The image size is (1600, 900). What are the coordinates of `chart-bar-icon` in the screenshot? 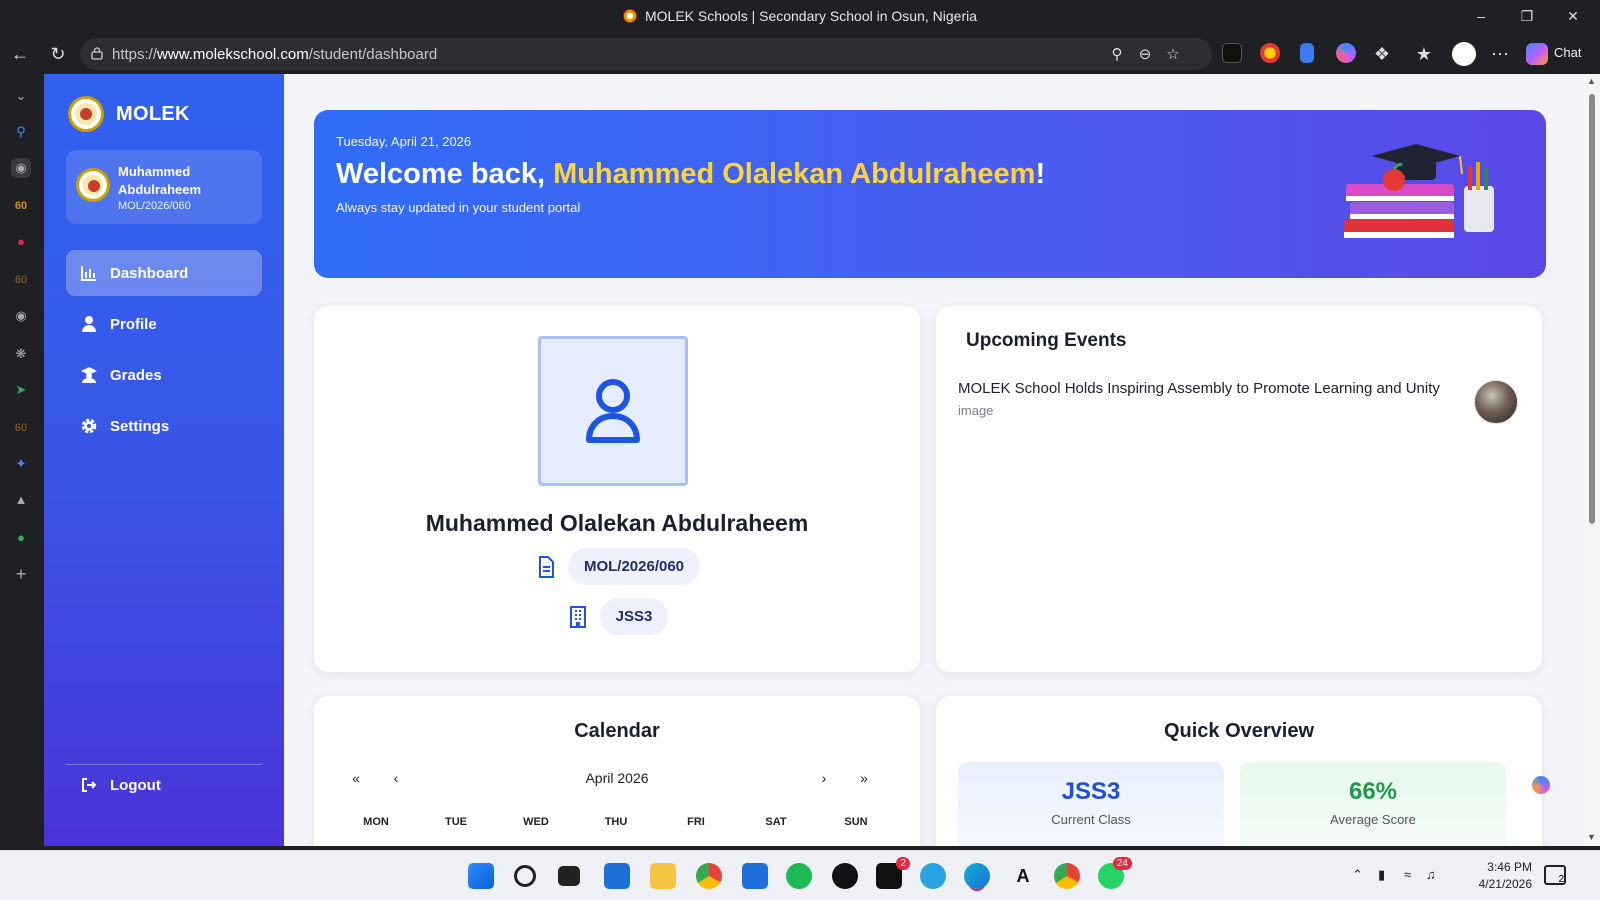 It's located at (89, 273).